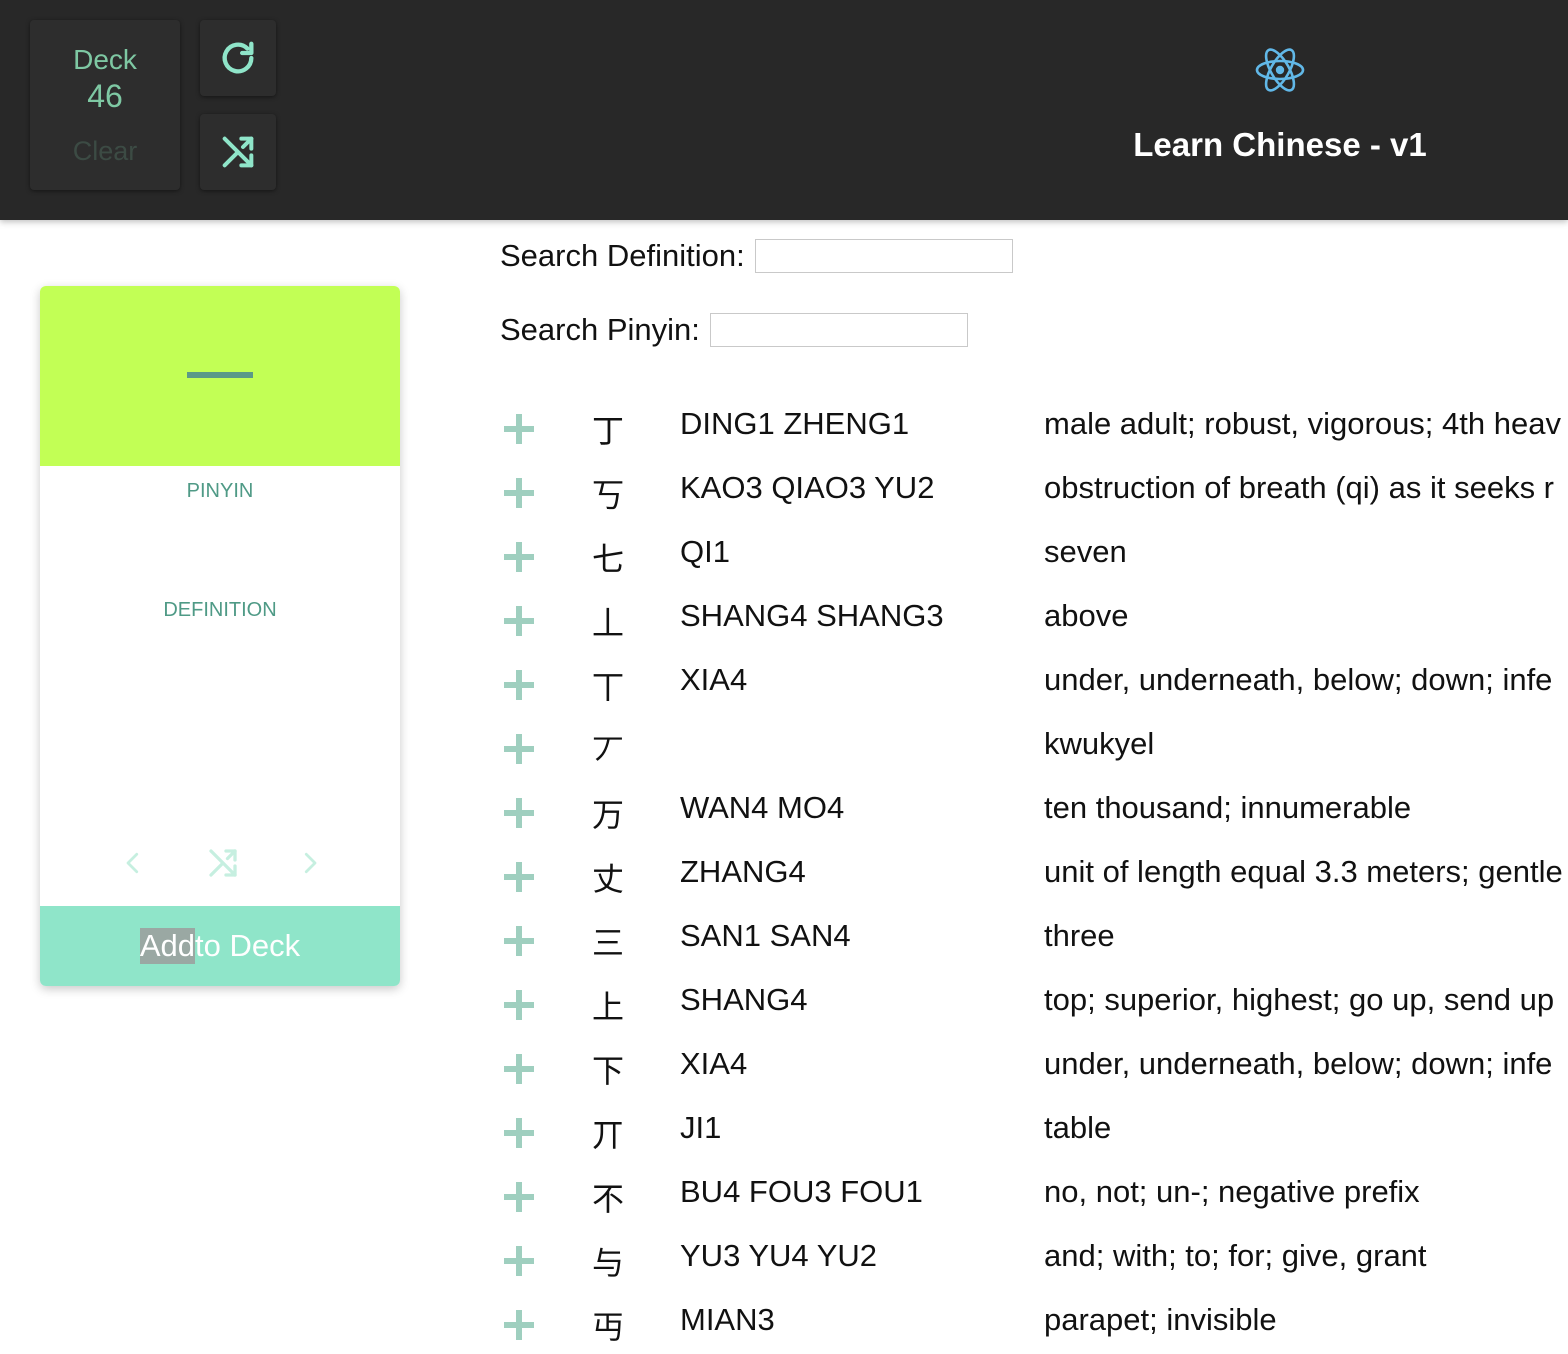 The image size is (1568, 1354). I want to click on list-item: 丆 kwukyel, so click(1034, 746).